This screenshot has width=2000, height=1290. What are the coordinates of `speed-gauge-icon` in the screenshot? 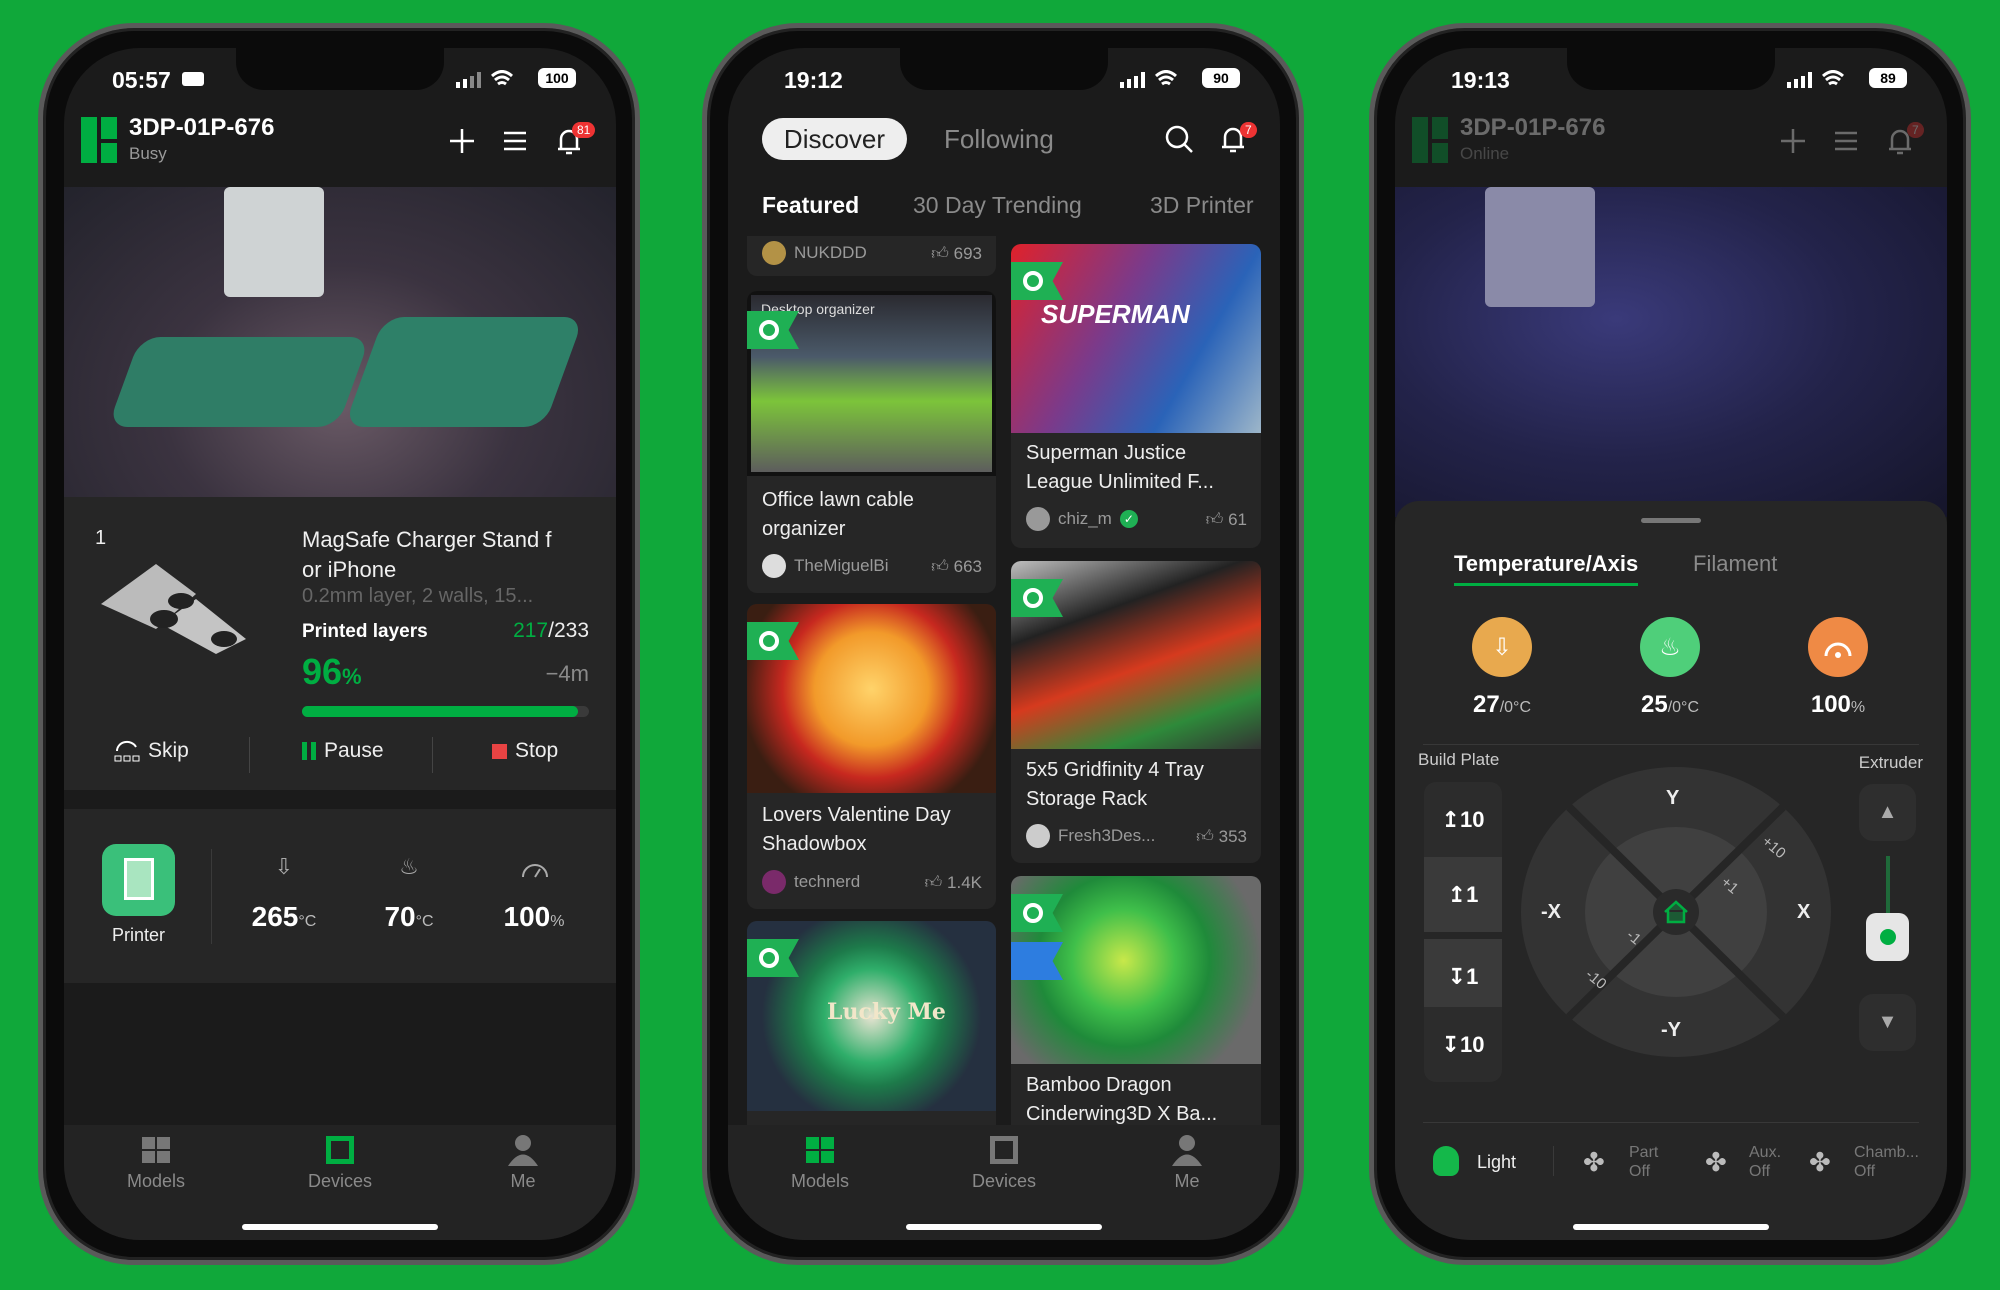 It's located at (535, 871).